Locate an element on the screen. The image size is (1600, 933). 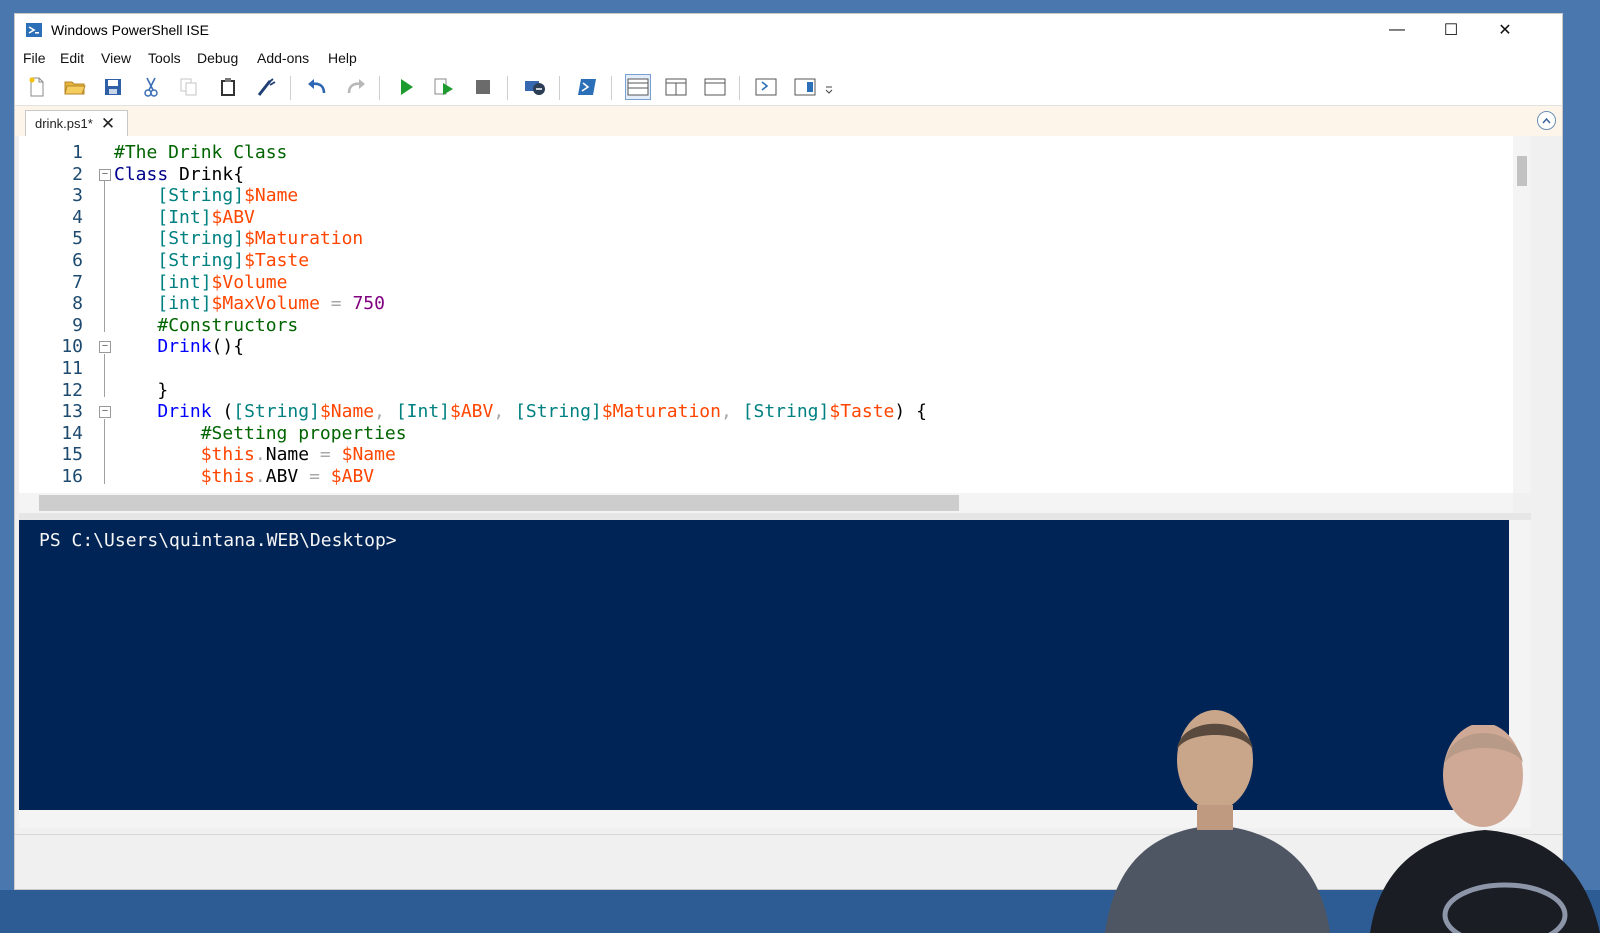
menu-add-ons: Add-ons is located at coordinates (283, 58).